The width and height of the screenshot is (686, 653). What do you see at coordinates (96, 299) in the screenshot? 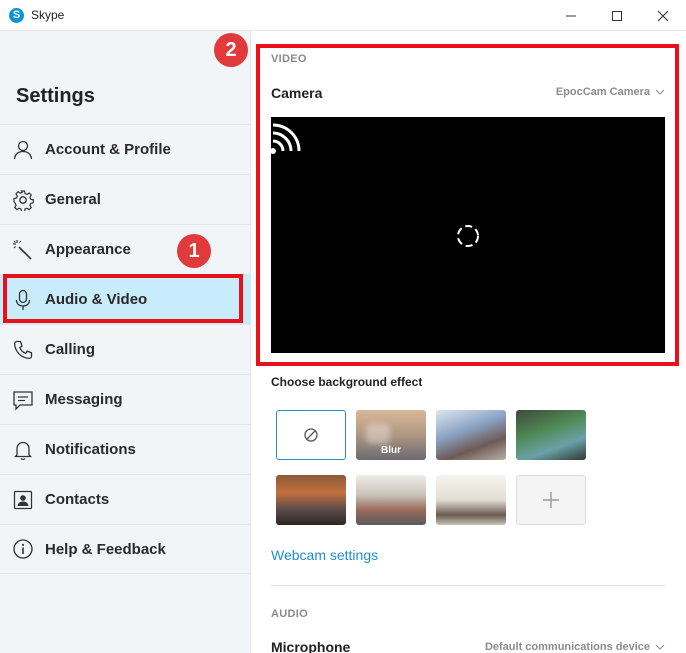
I see `sidebar-item-label: Audio & Video` at bounding box center [96, 299].